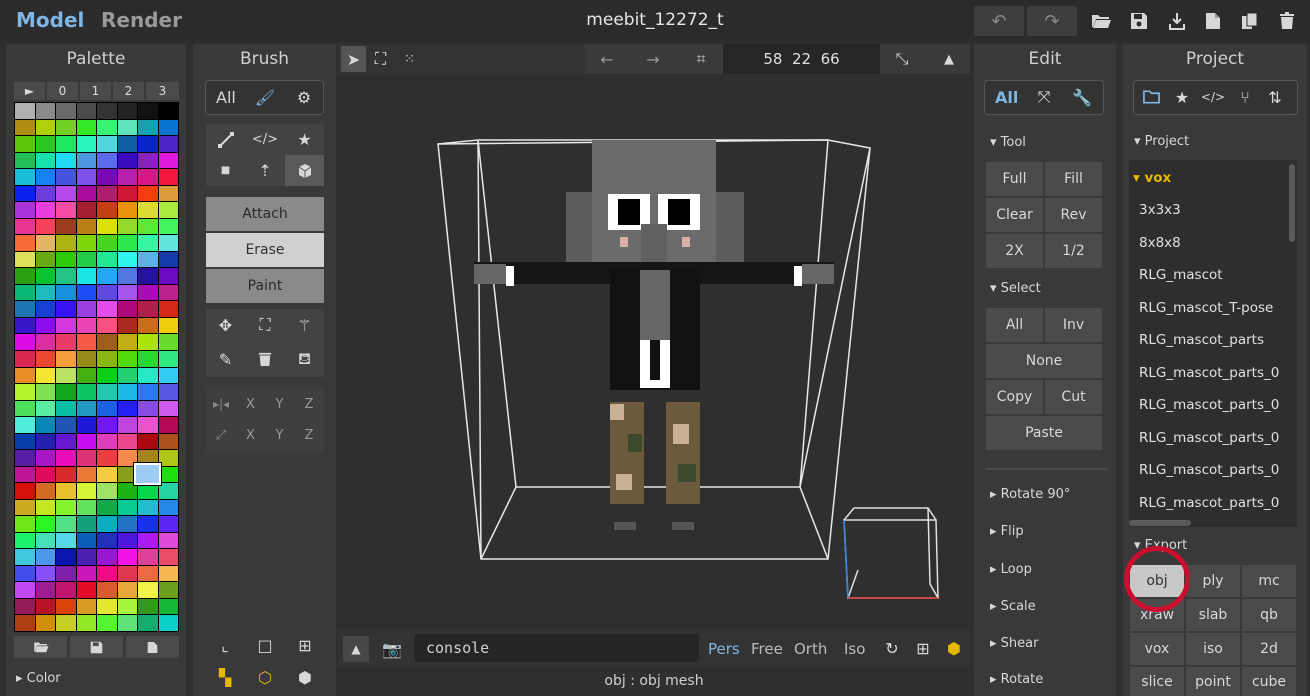  I want to click on select-none-button: None, so click(1044, 361).